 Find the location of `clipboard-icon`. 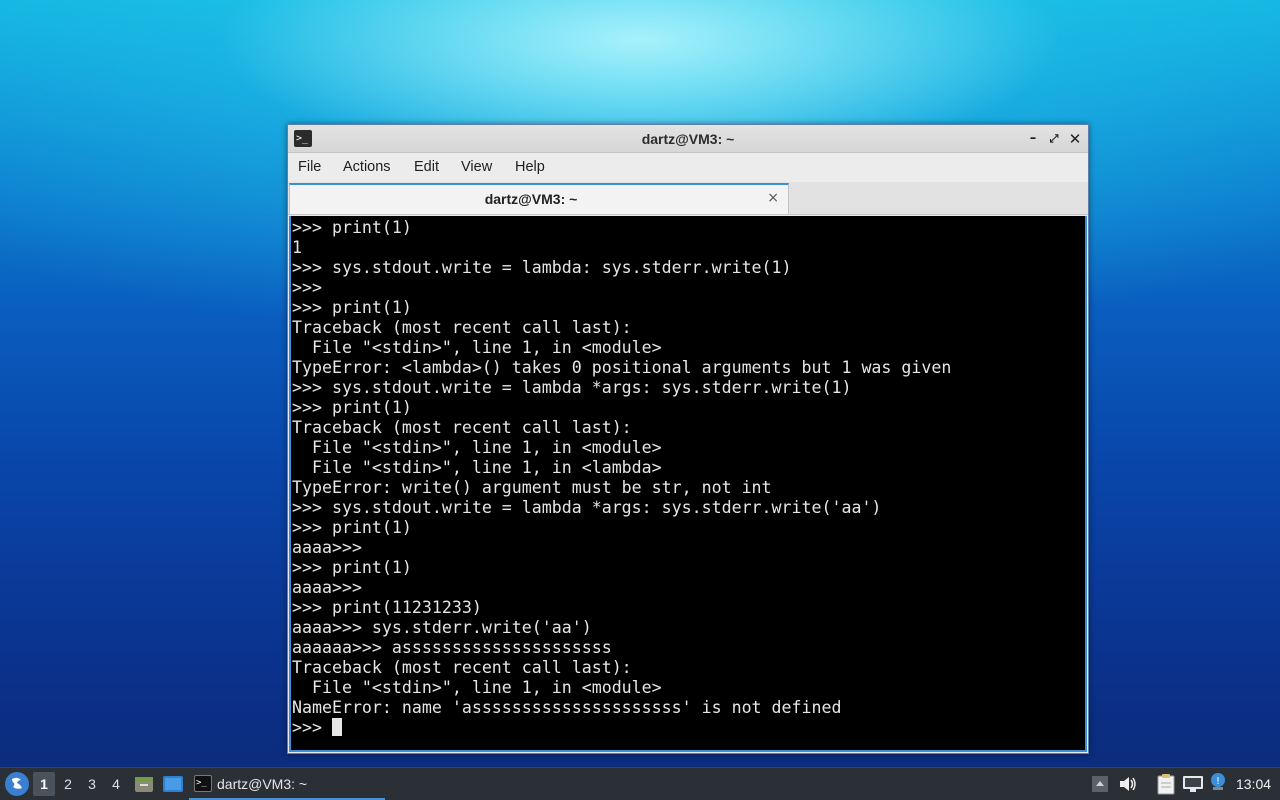

clipboard-icon is located at coordinates (1166, 786).